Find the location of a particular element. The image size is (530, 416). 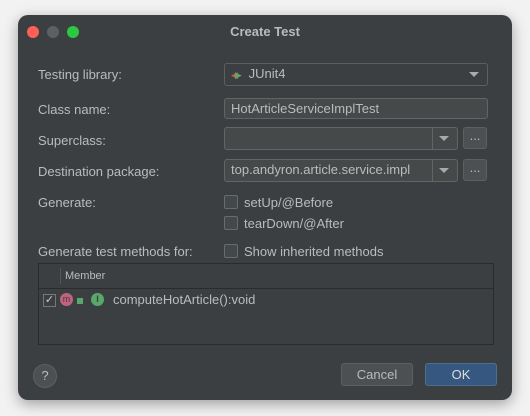

destination-package-combo: top.andyron.article.service.impl is located at coordinates (341, 170).